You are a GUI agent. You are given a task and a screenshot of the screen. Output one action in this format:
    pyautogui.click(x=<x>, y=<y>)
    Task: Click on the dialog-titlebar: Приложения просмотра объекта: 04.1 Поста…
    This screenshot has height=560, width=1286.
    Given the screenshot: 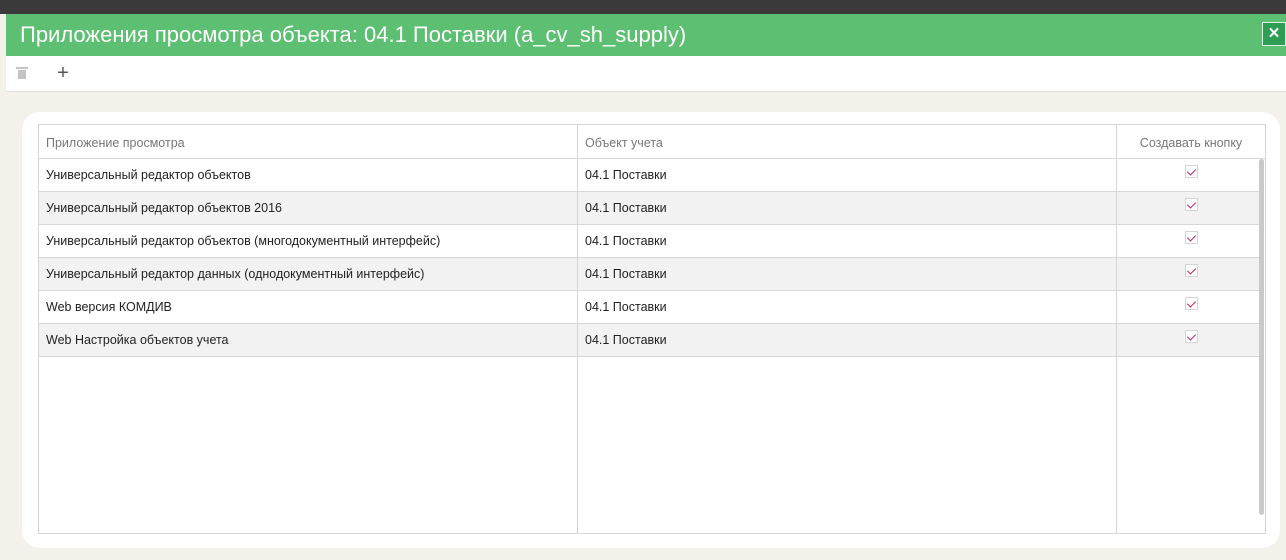 What is the action you would take?
    pyautogui.click(x=646, y=35)
    